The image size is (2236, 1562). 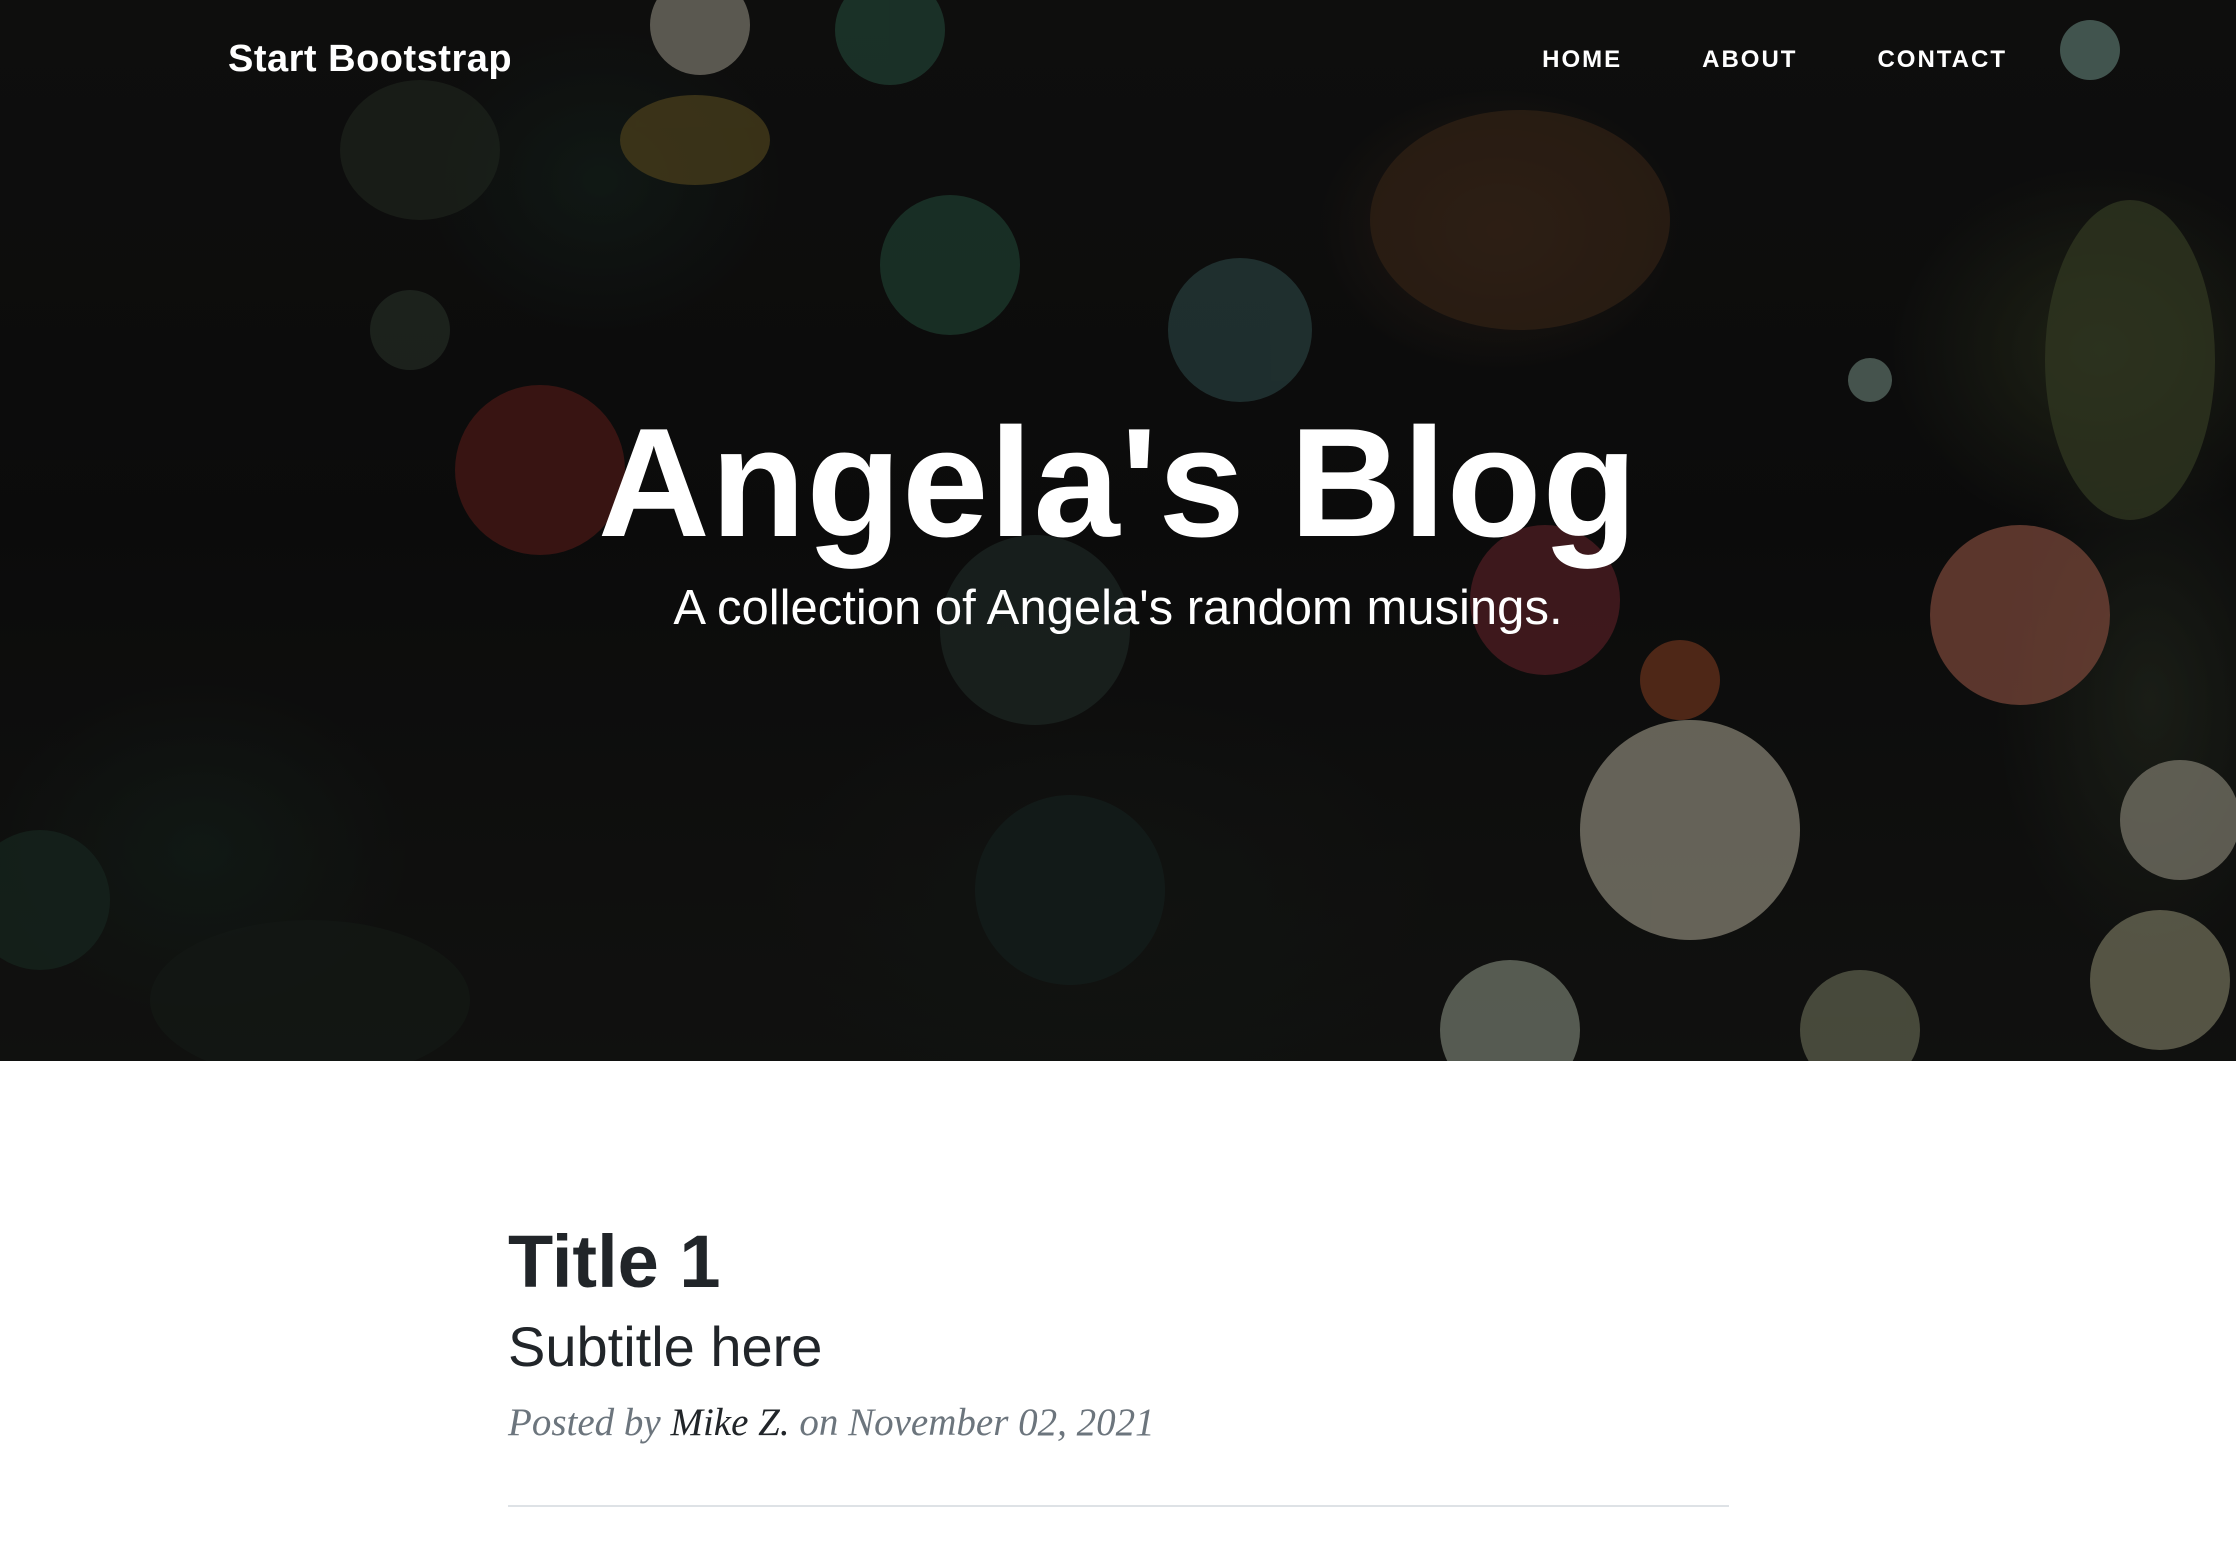 What do you see at coordinates (729, 1422) in the screenshot?
I see `post-author-link: Mike Z.` at bounding box center [729, 1422].